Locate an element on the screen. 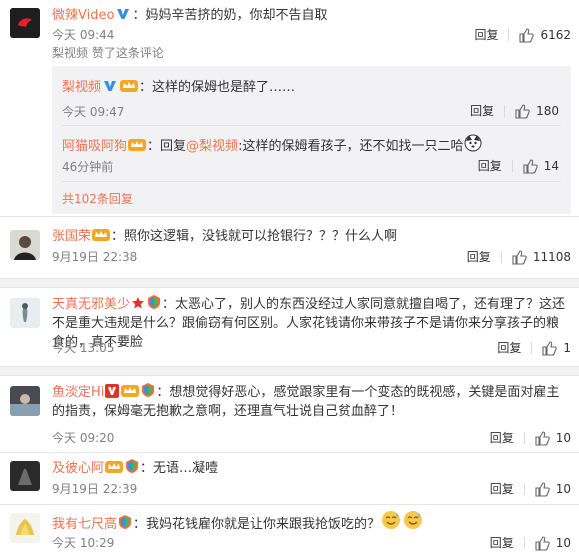 The height and width of the screenshot is (554, 579). red-v-icon is located at coordinates (112, 391).